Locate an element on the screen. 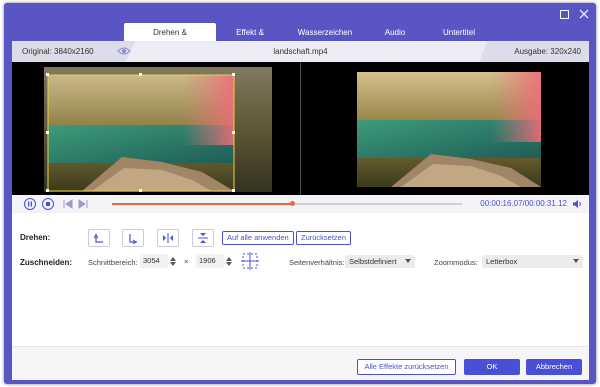 This screenshot has height=387, width=600. reset-all-effects-button: Alle Effekte zurücksetzen is located at coordinates (406, 367).